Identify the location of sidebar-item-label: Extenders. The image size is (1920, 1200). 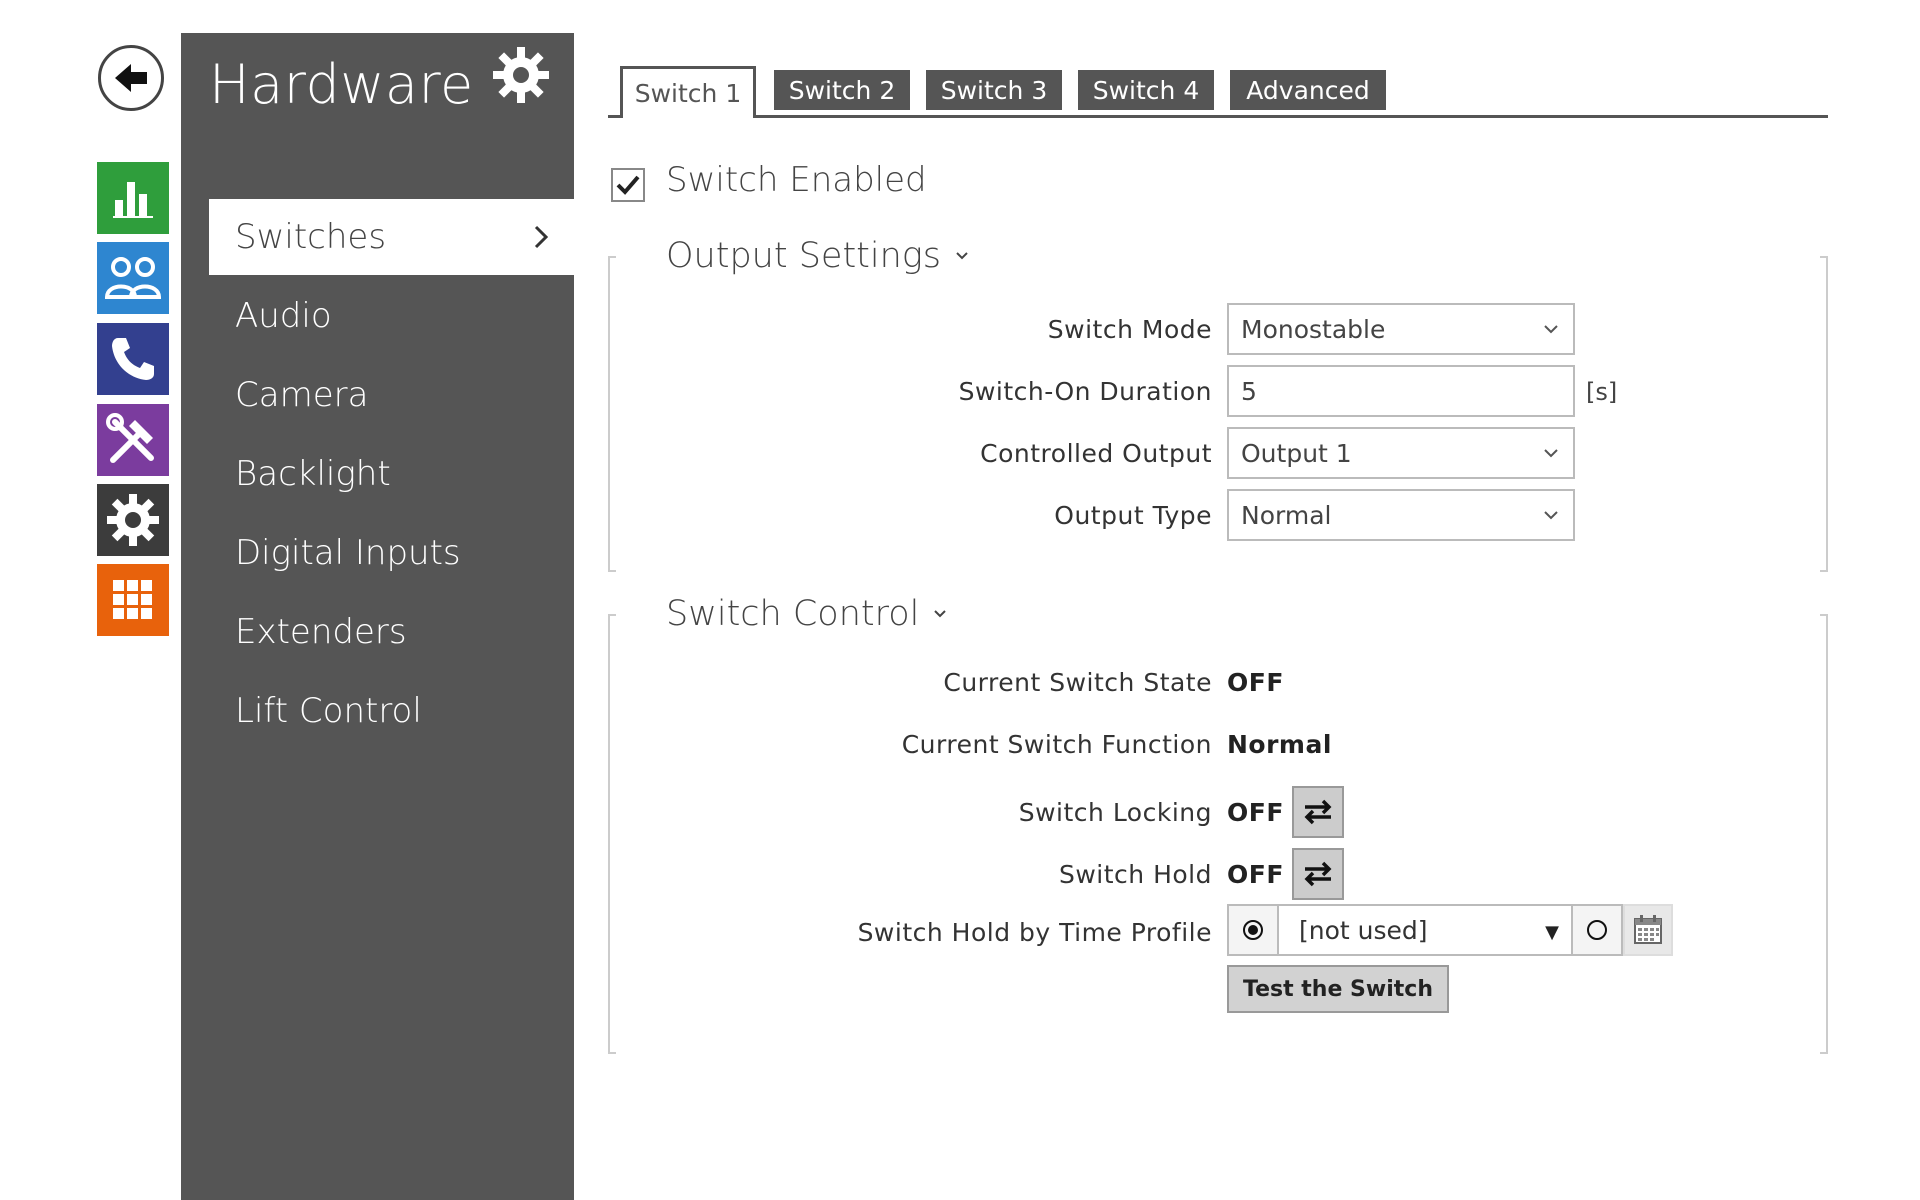
(321, 632).